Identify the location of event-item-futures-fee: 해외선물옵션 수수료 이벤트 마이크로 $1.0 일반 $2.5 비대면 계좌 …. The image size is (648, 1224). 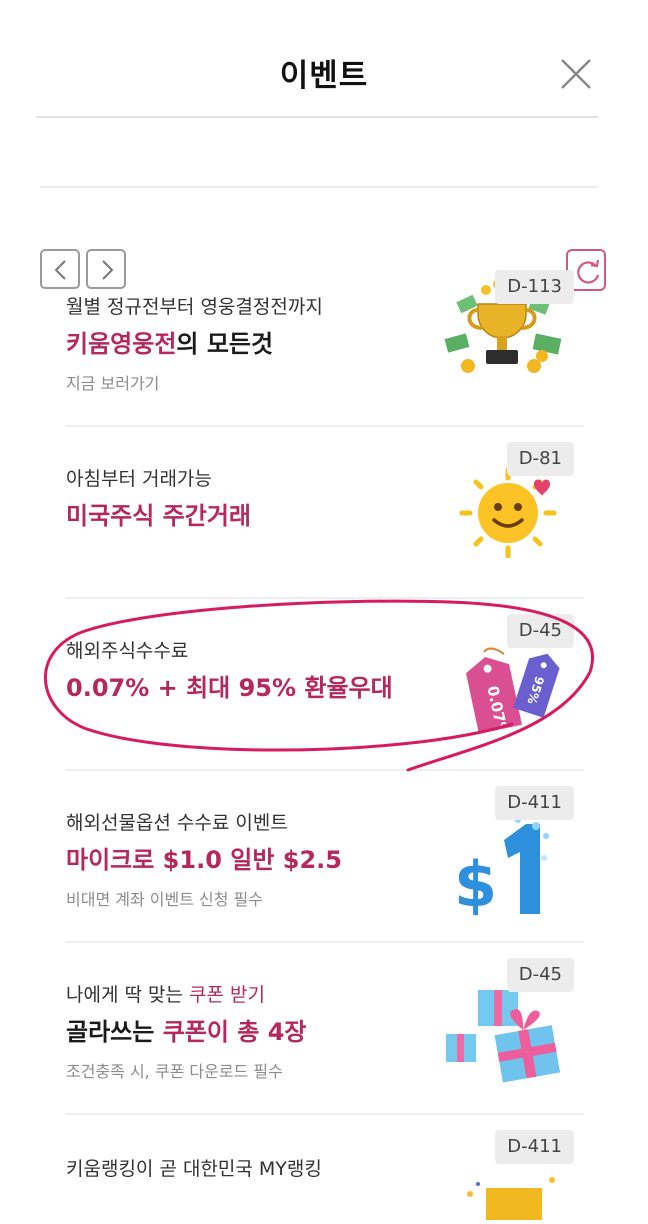
(325, 872).